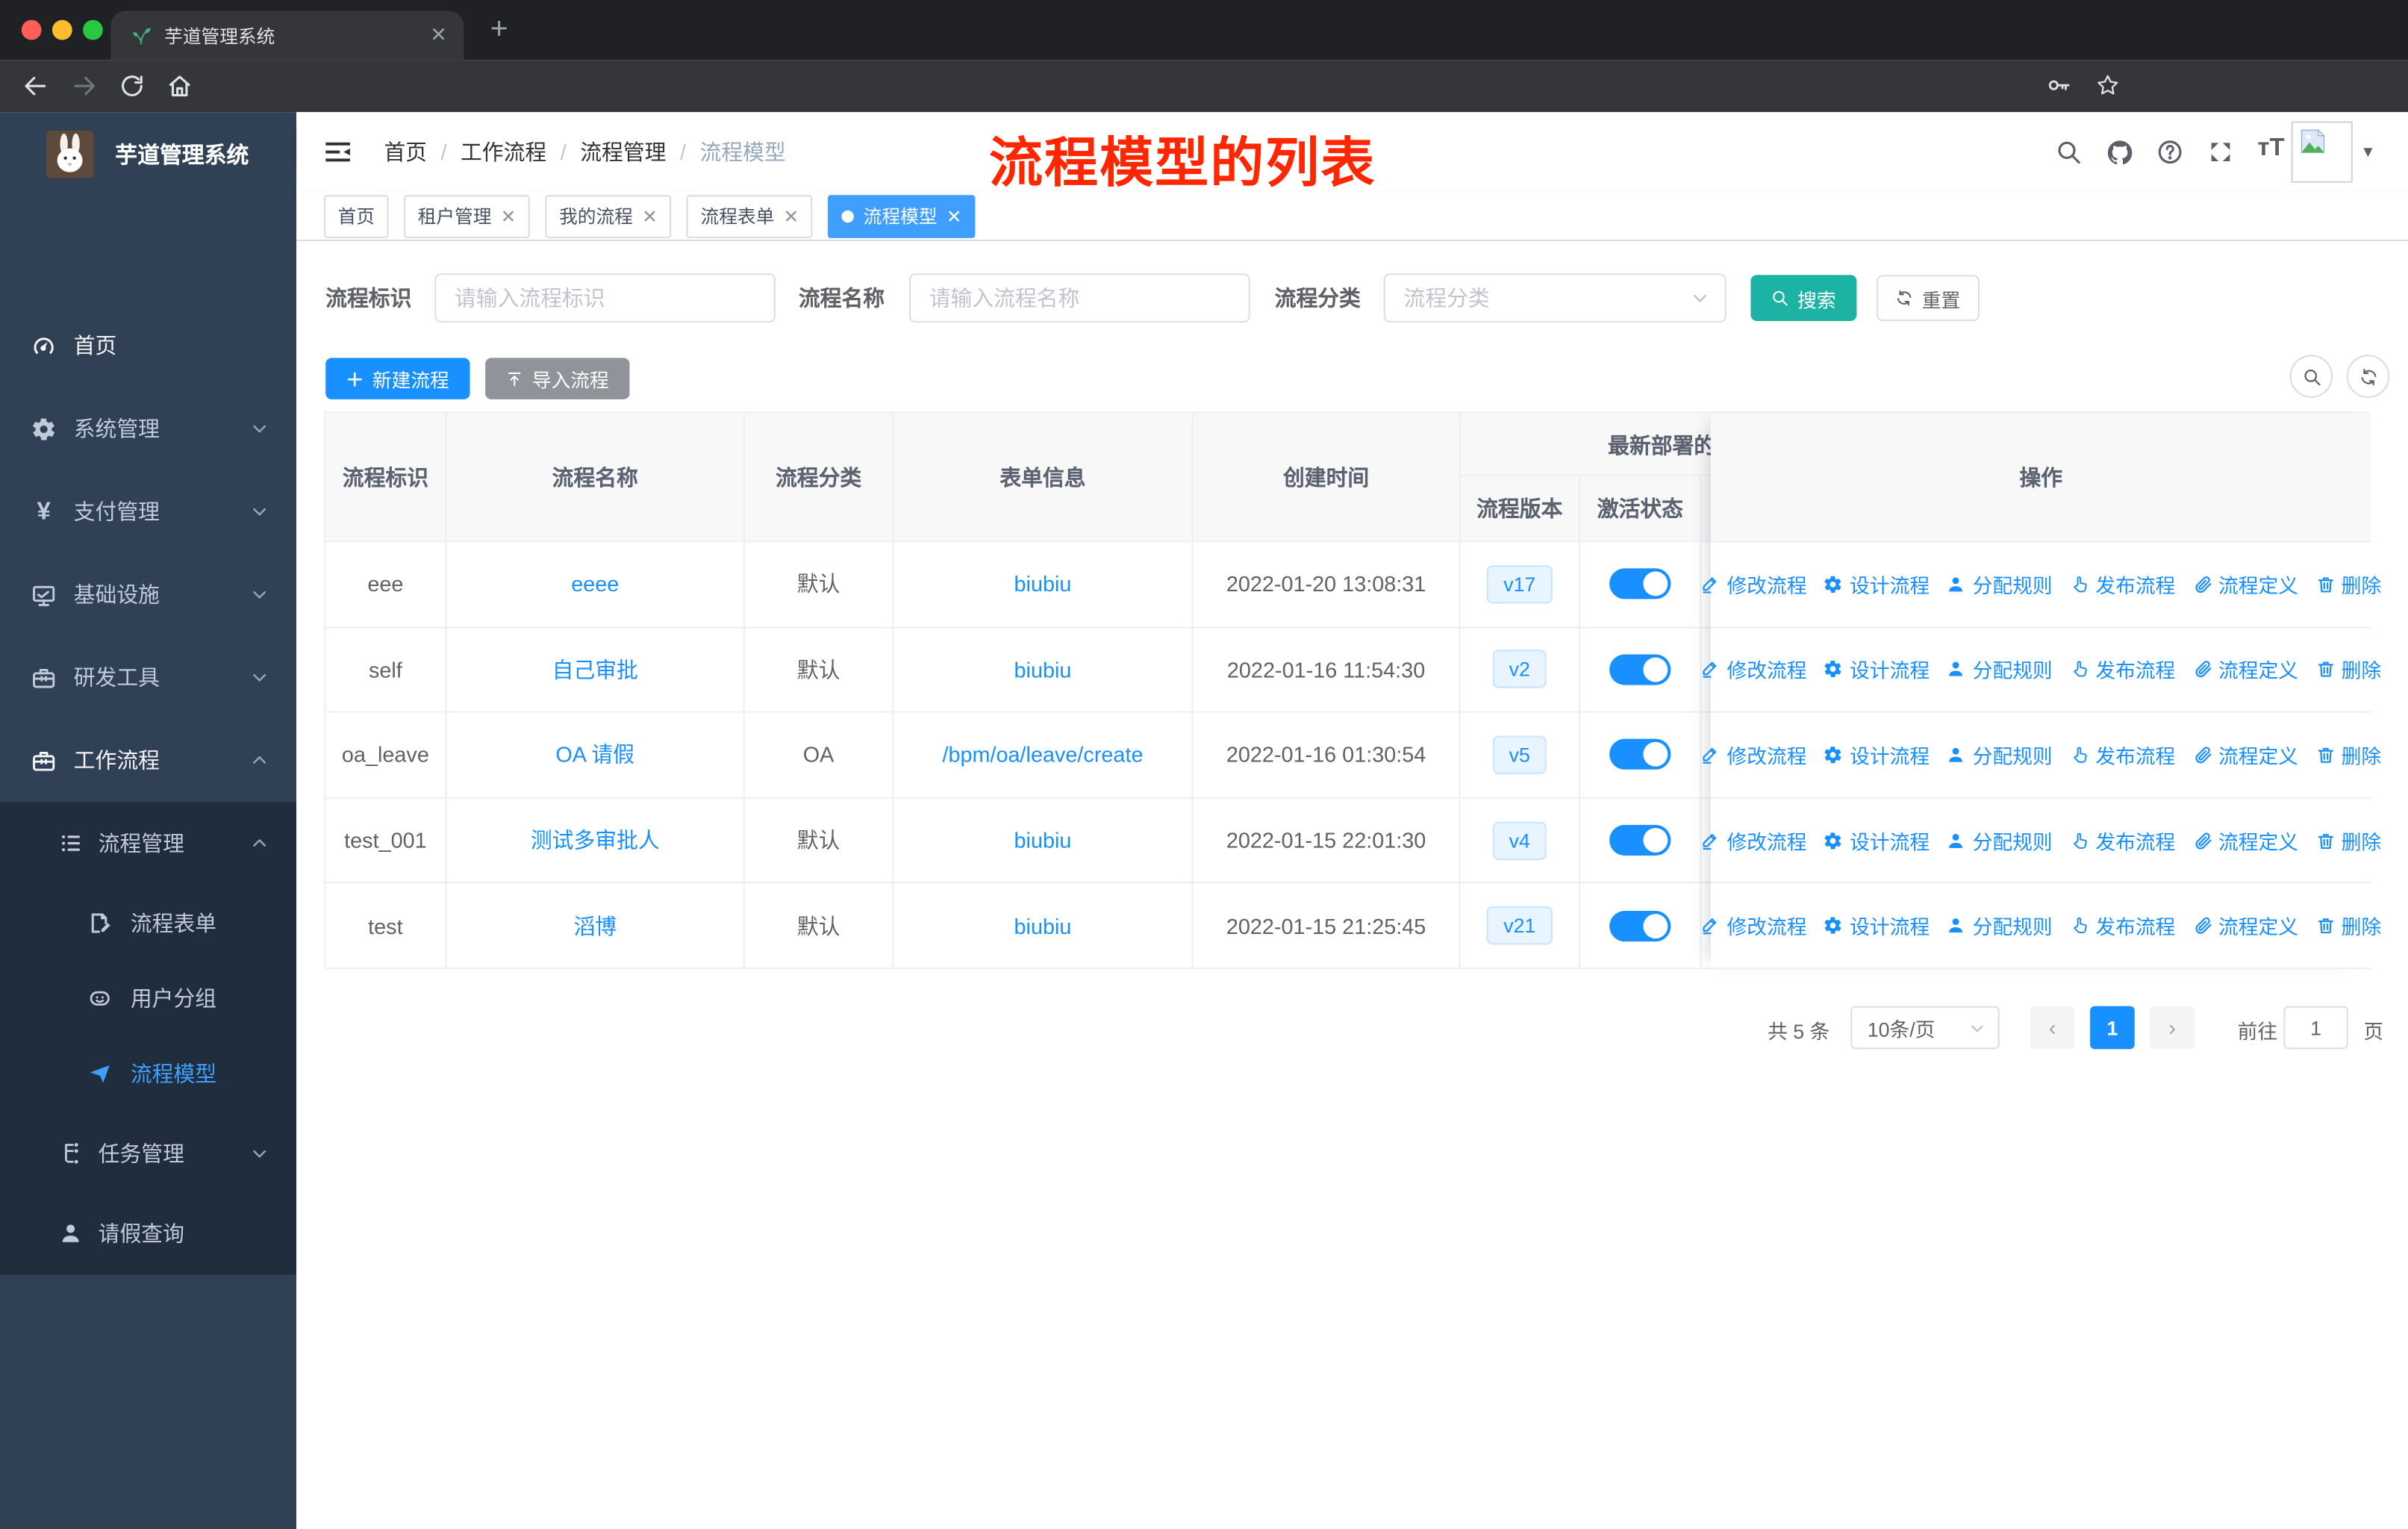  I want to click on key-icon, so click(2058, 85).